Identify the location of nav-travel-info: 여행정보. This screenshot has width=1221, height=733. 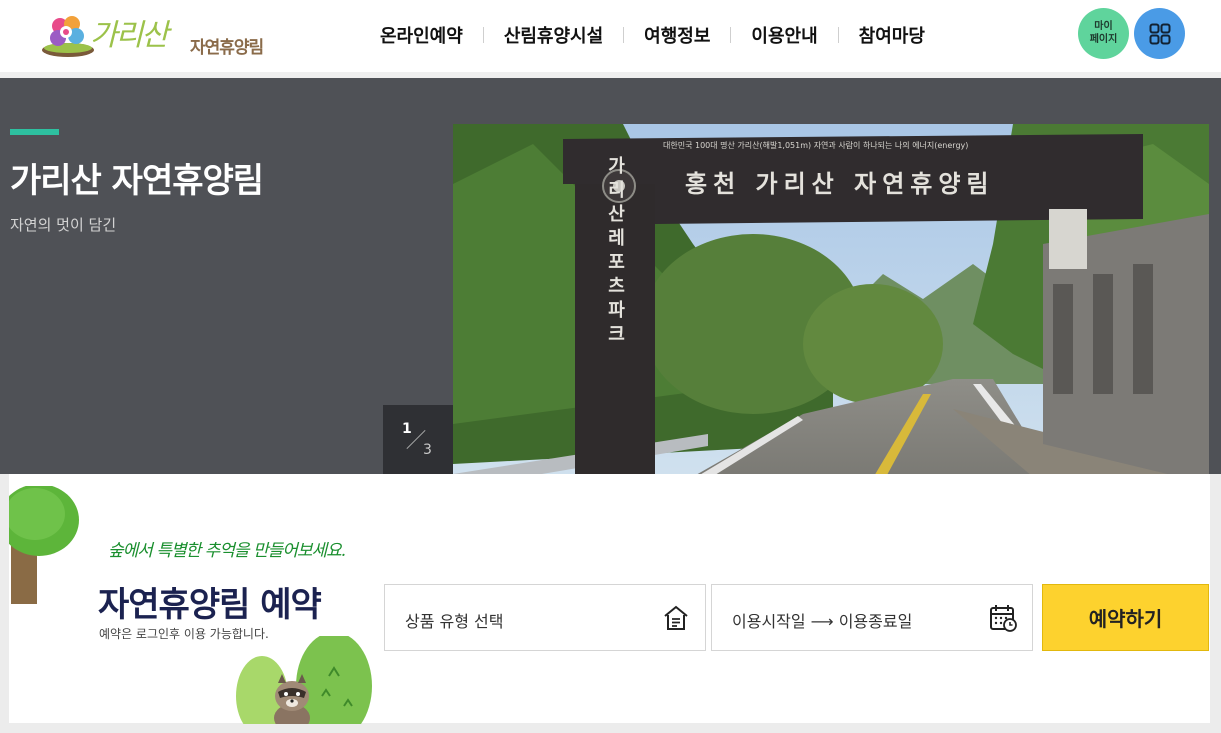
(677, 35).